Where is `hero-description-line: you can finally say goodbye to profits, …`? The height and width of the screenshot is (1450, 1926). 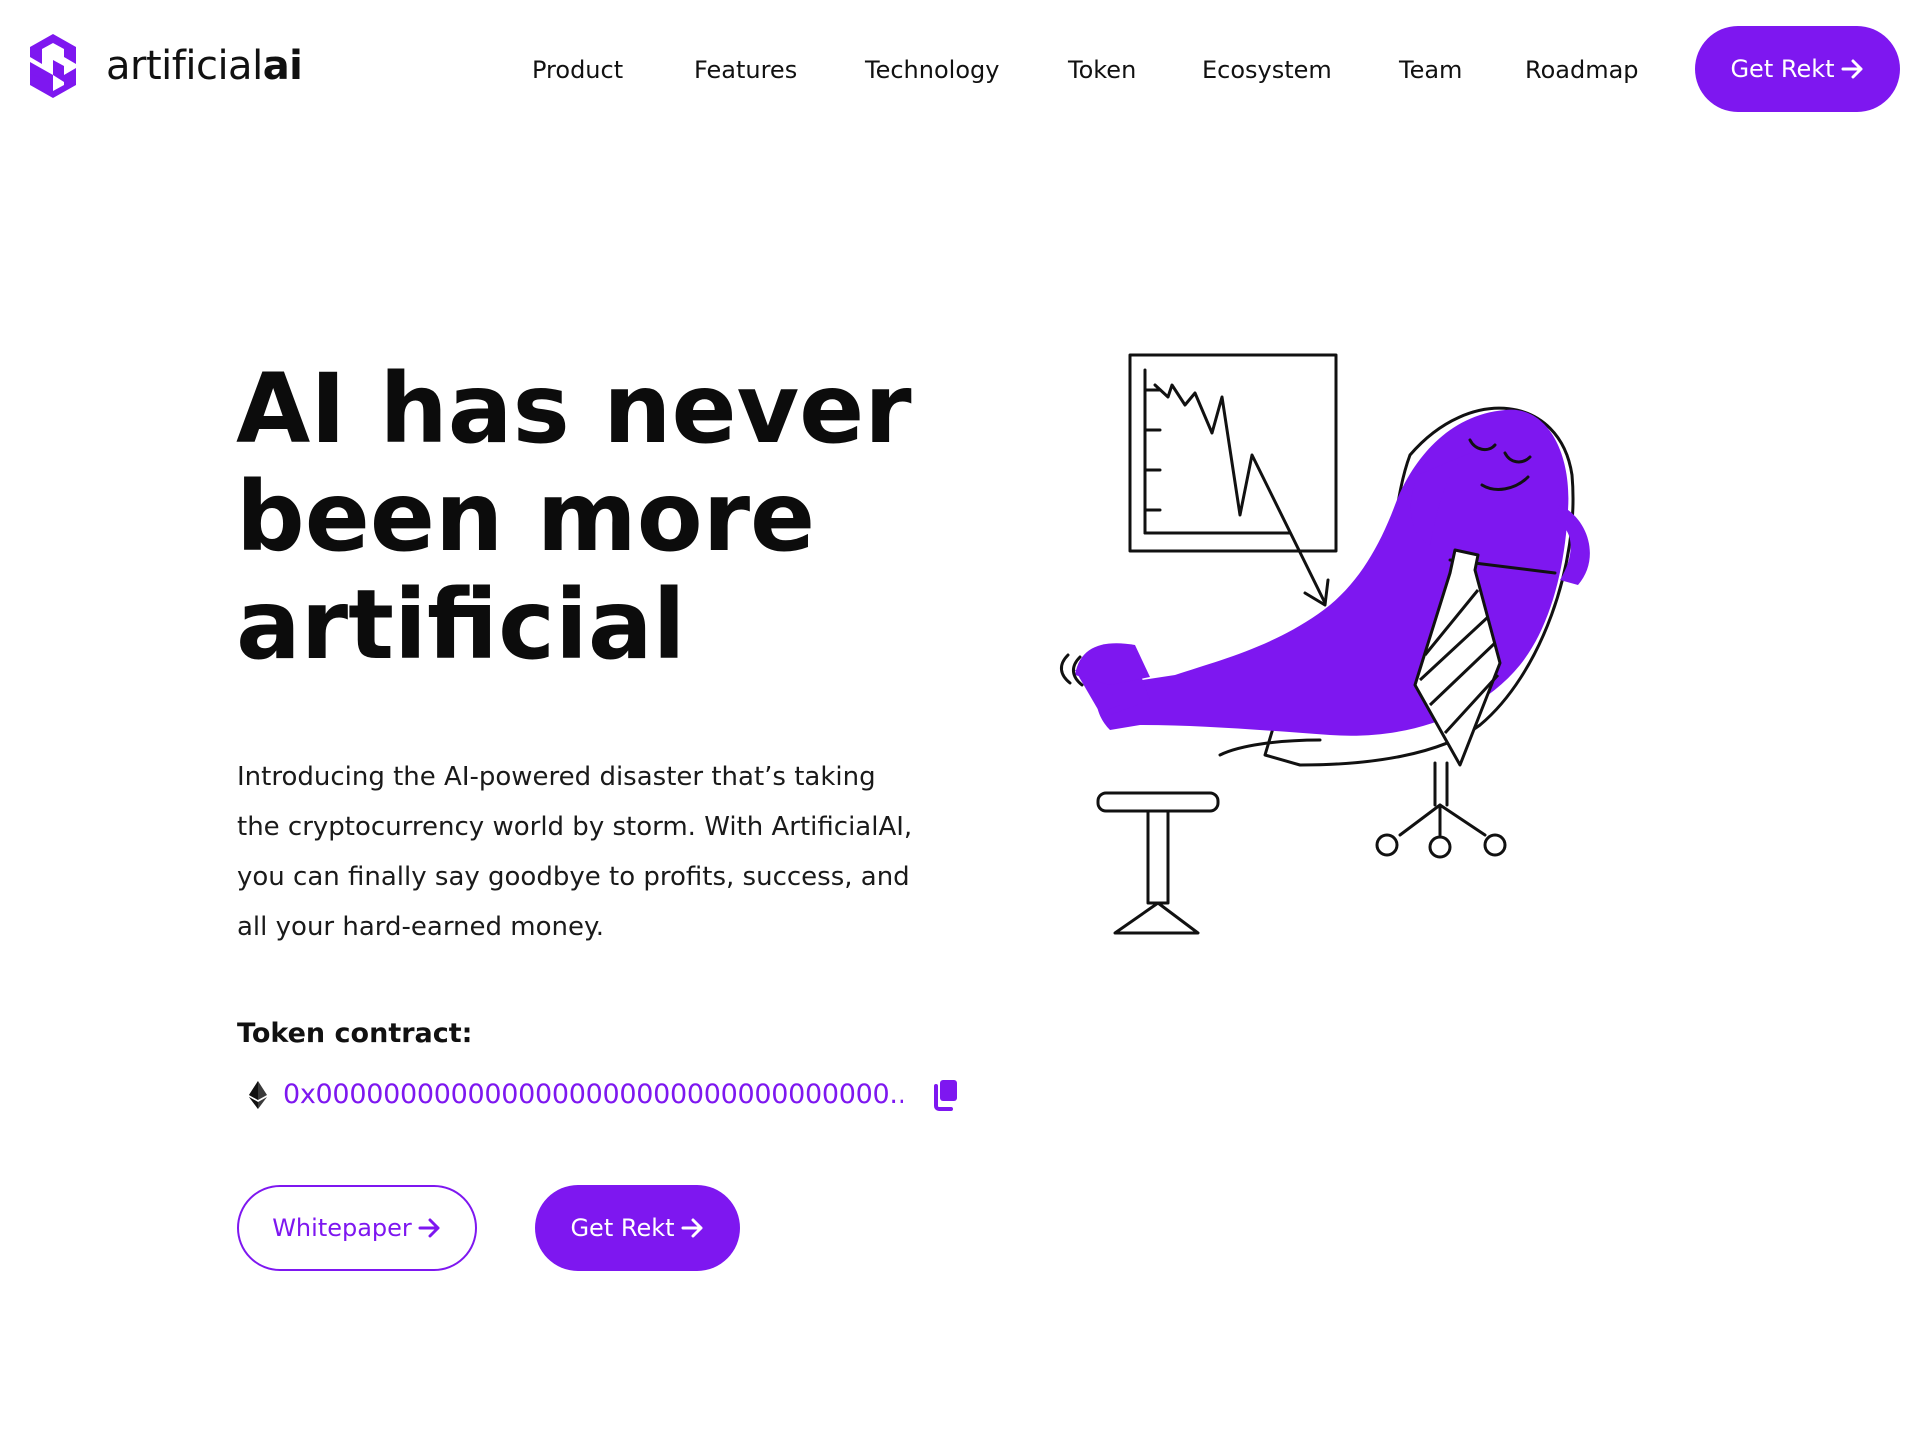
hero-description-line: you can finally say goodbye to profits, … is located at coordinates (573, 877).